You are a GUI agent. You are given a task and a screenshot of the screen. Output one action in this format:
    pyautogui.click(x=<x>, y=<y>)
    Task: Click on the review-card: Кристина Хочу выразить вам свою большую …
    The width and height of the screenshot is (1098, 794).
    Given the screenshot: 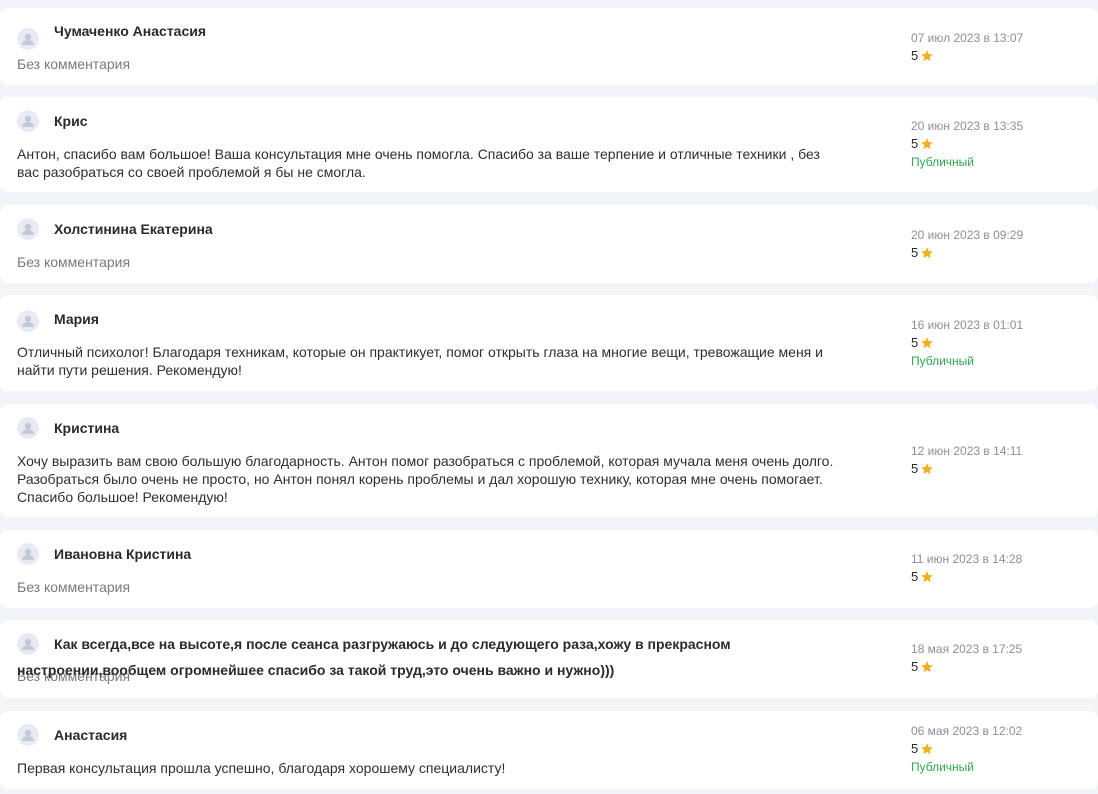 What is the action you would take?
    pyautogui.click(x=549, y=460)
    